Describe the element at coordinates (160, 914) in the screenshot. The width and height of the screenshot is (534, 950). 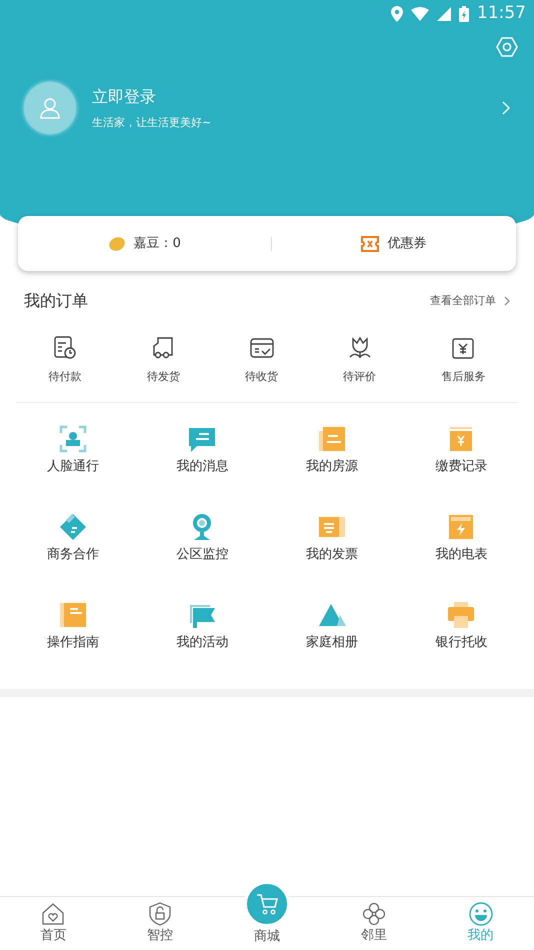
I see `shield-lock-icon` at that location.